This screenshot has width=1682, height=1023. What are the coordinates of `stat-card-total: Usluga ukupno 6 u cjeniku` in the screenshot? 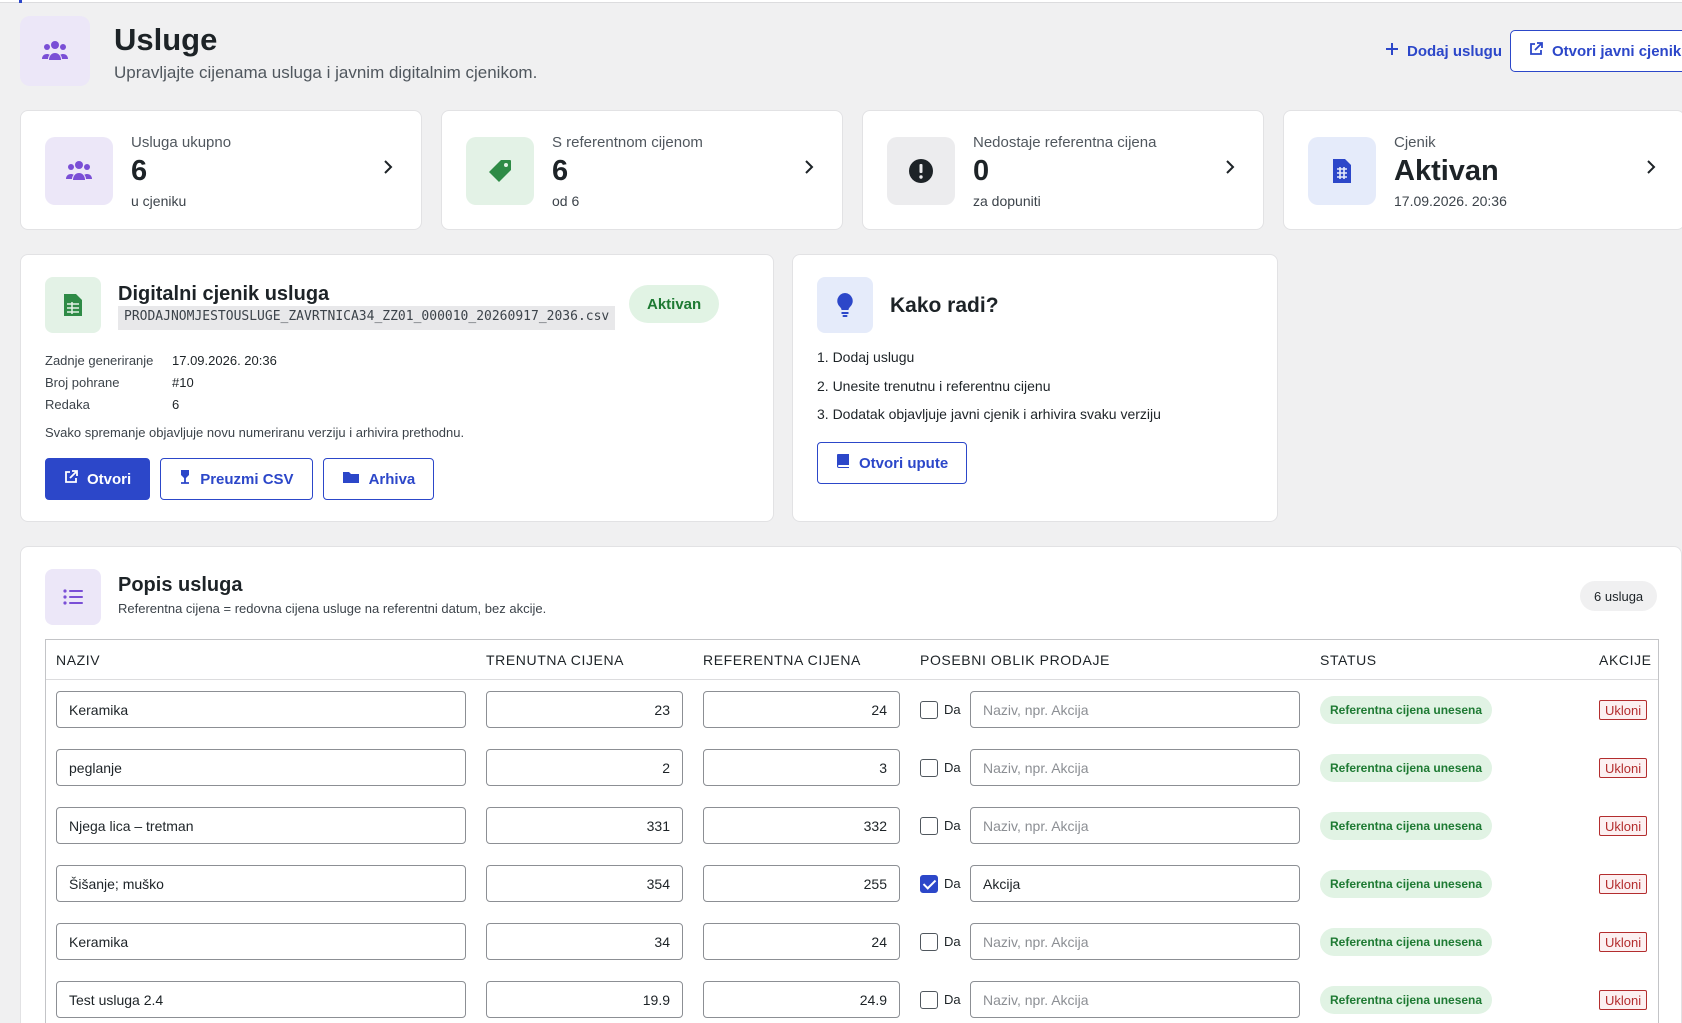 It's located at (221, 170).